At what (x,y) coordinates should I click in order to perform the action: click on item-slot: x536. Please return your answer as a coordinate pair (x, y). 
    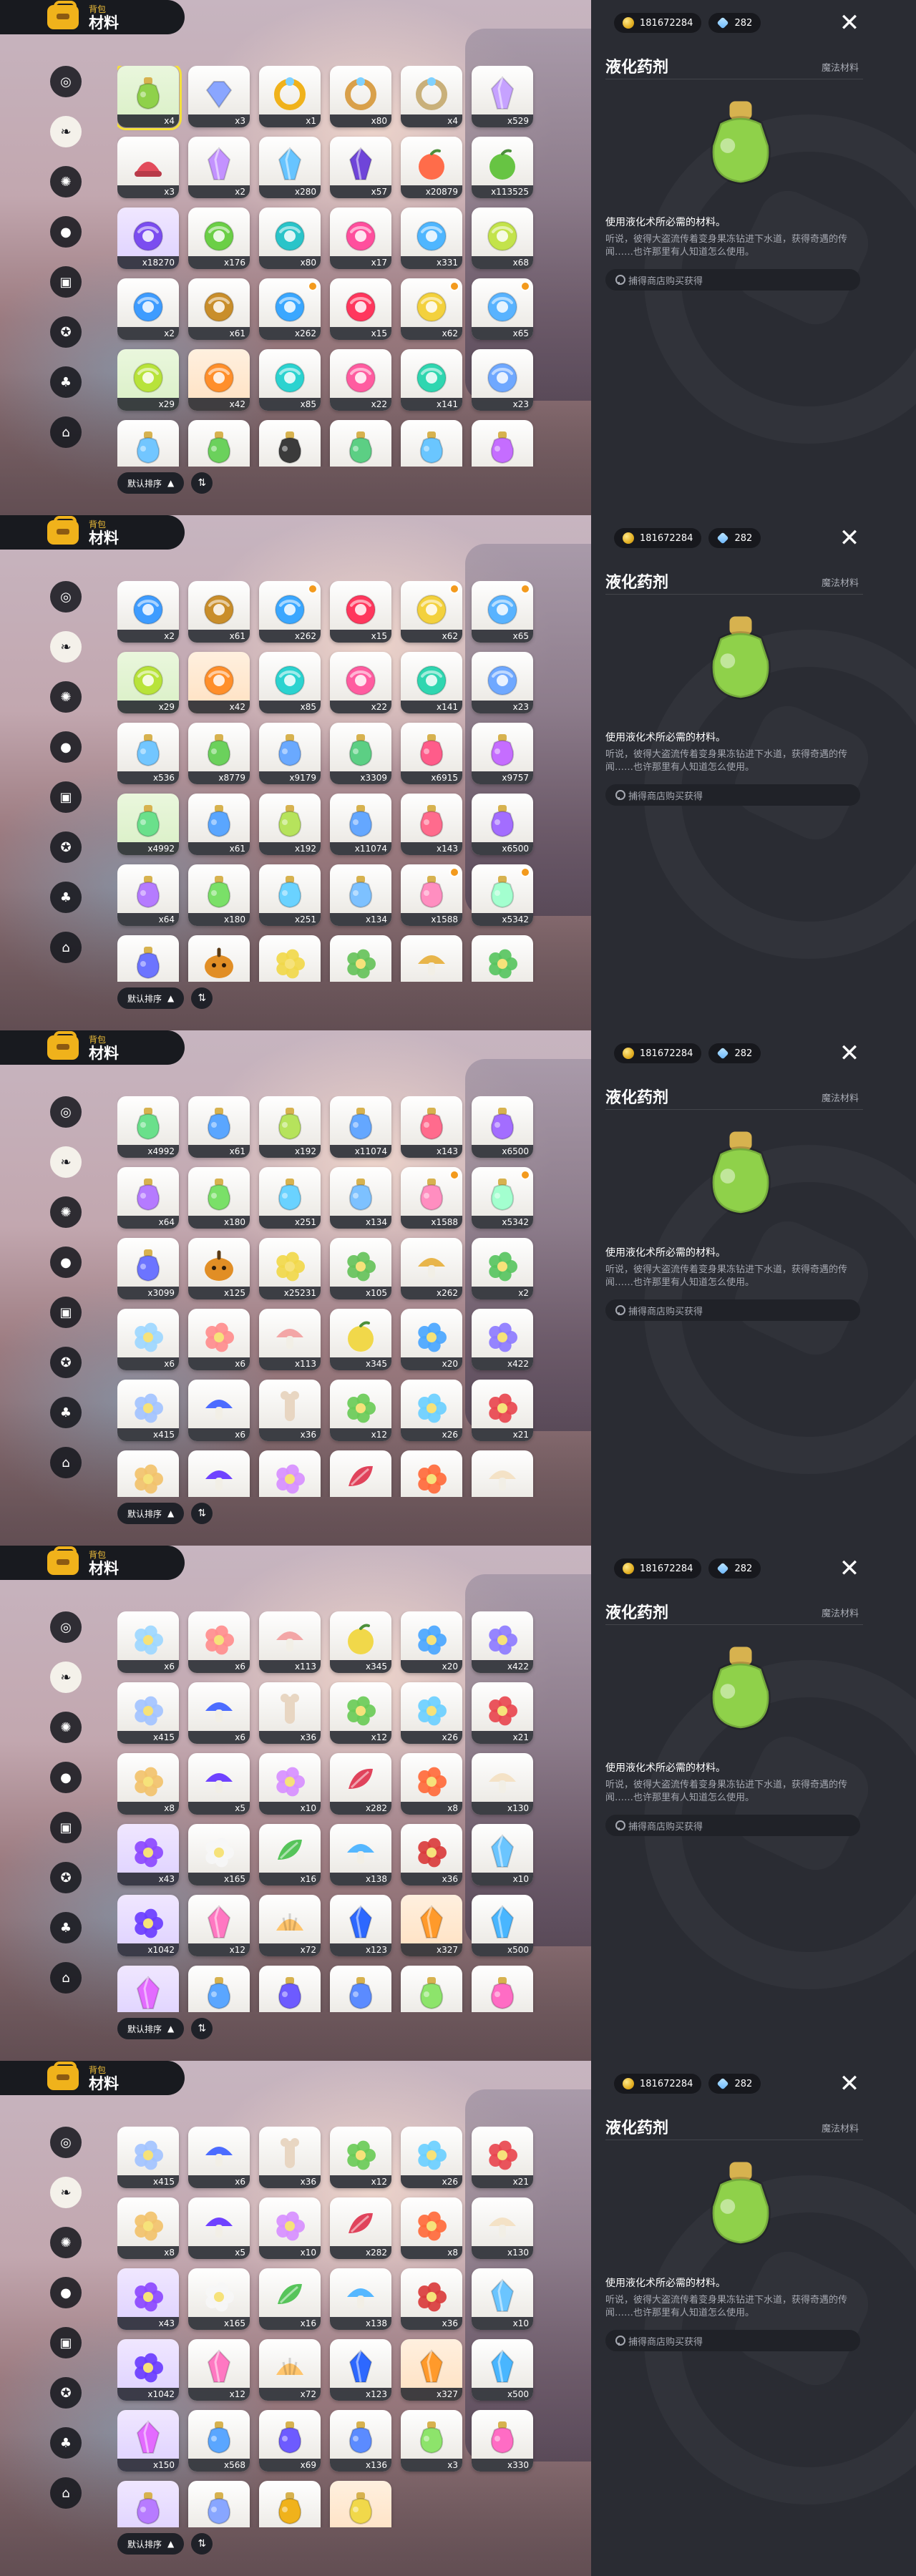
    Looking at the image, I should click on (148, 753).